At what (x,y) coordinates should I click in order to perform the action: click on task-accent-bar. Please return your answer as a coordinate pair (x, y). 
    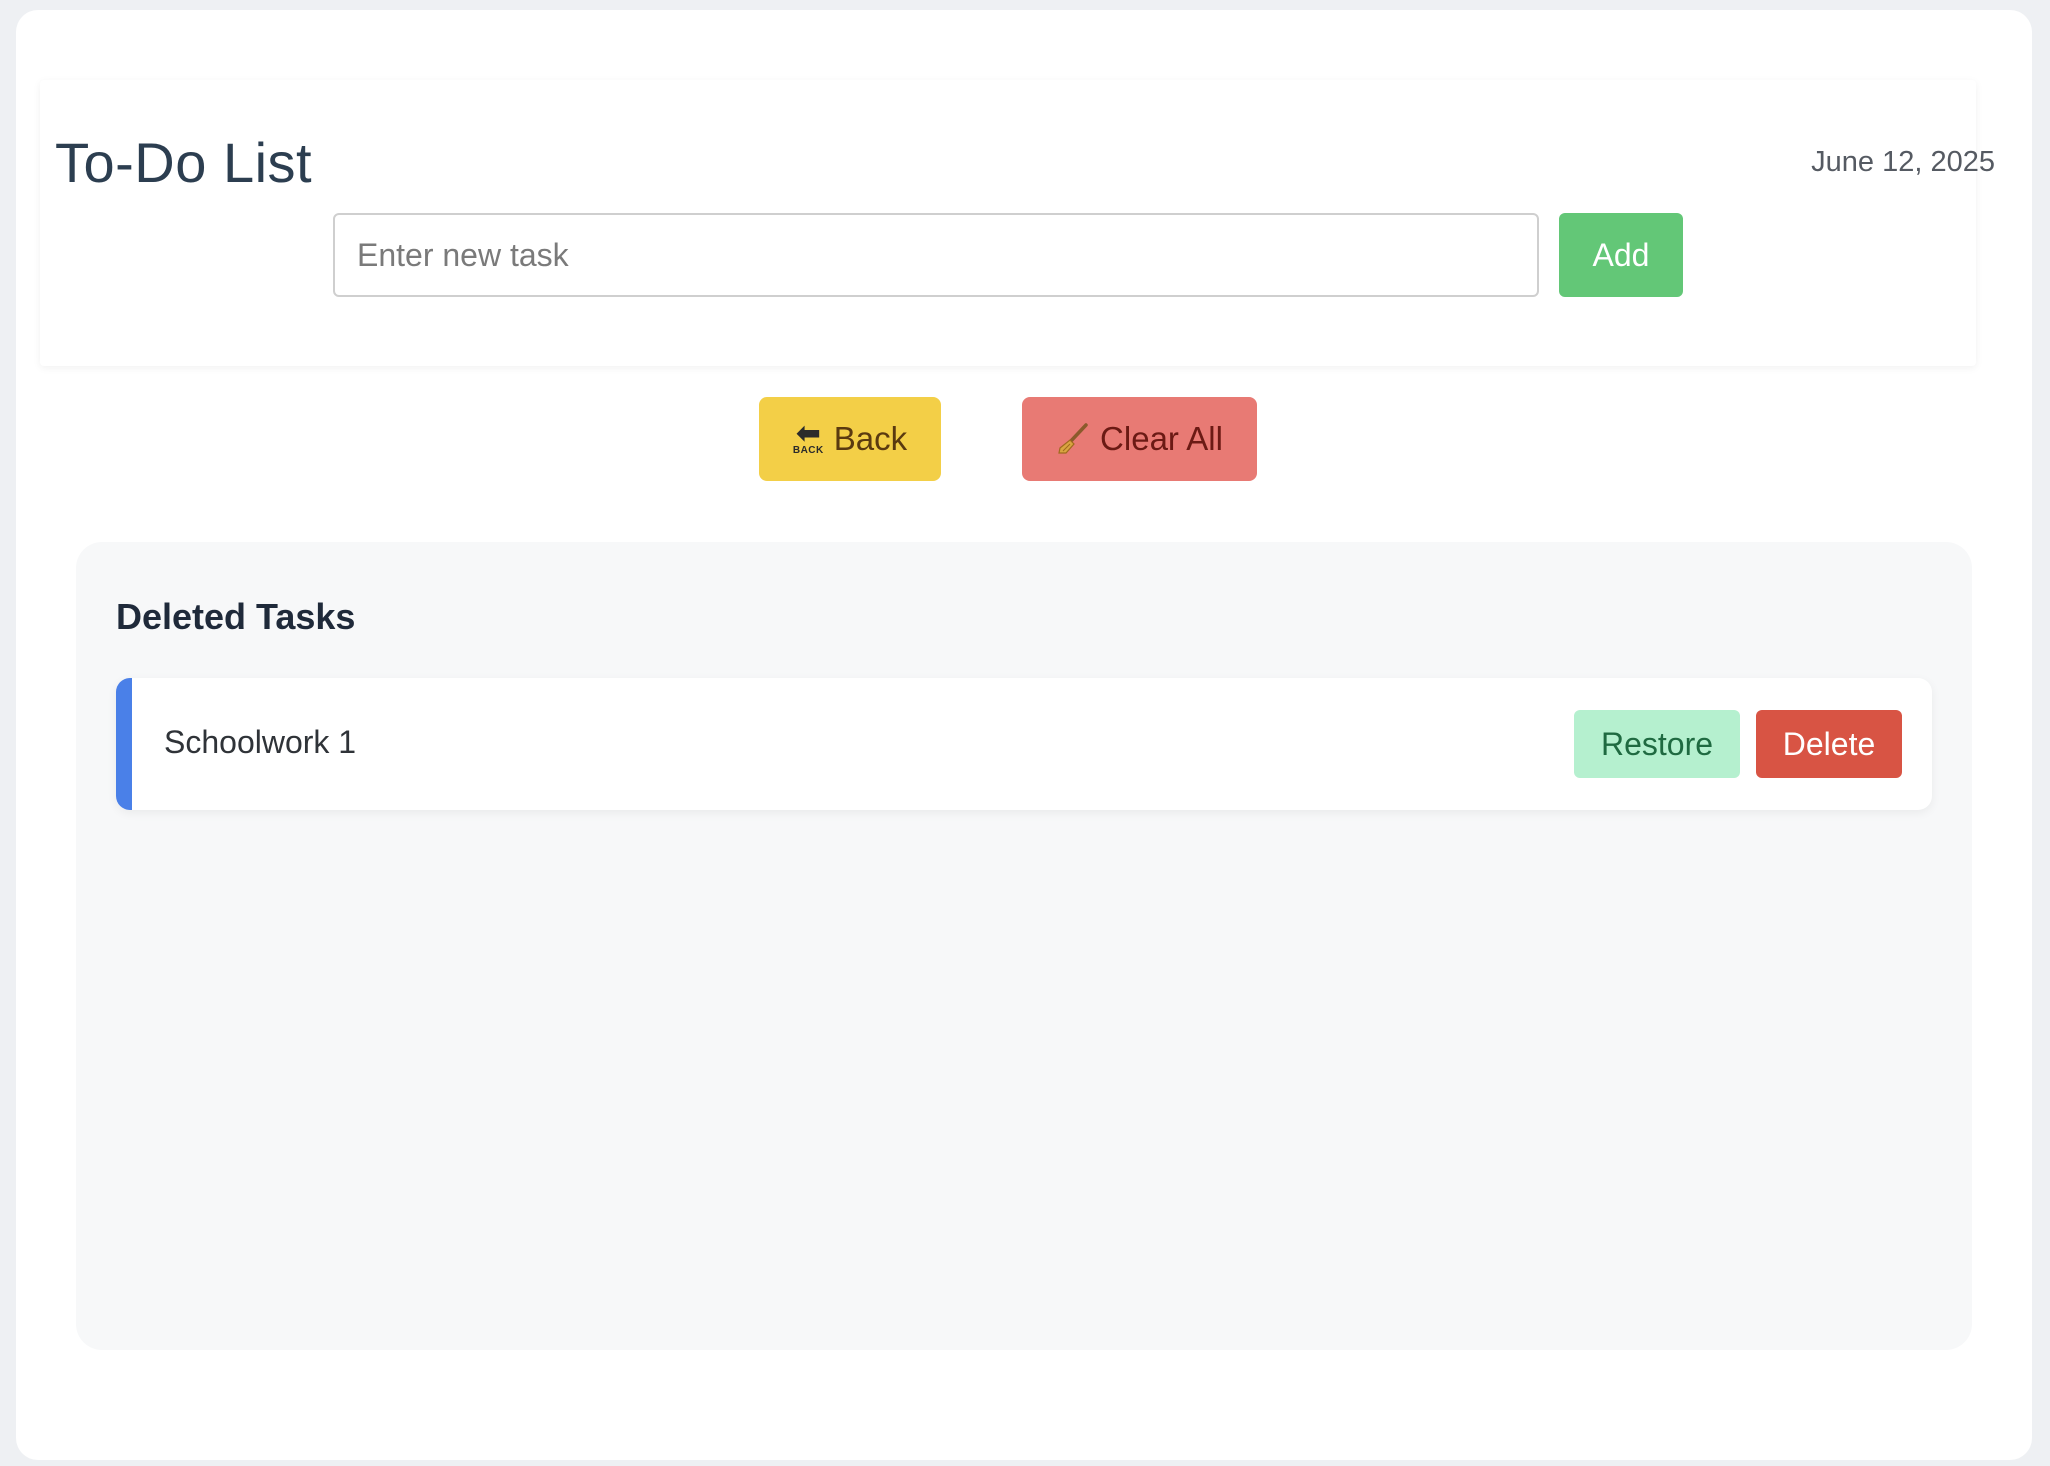
    Looking at the image, I should click on (124, 744).